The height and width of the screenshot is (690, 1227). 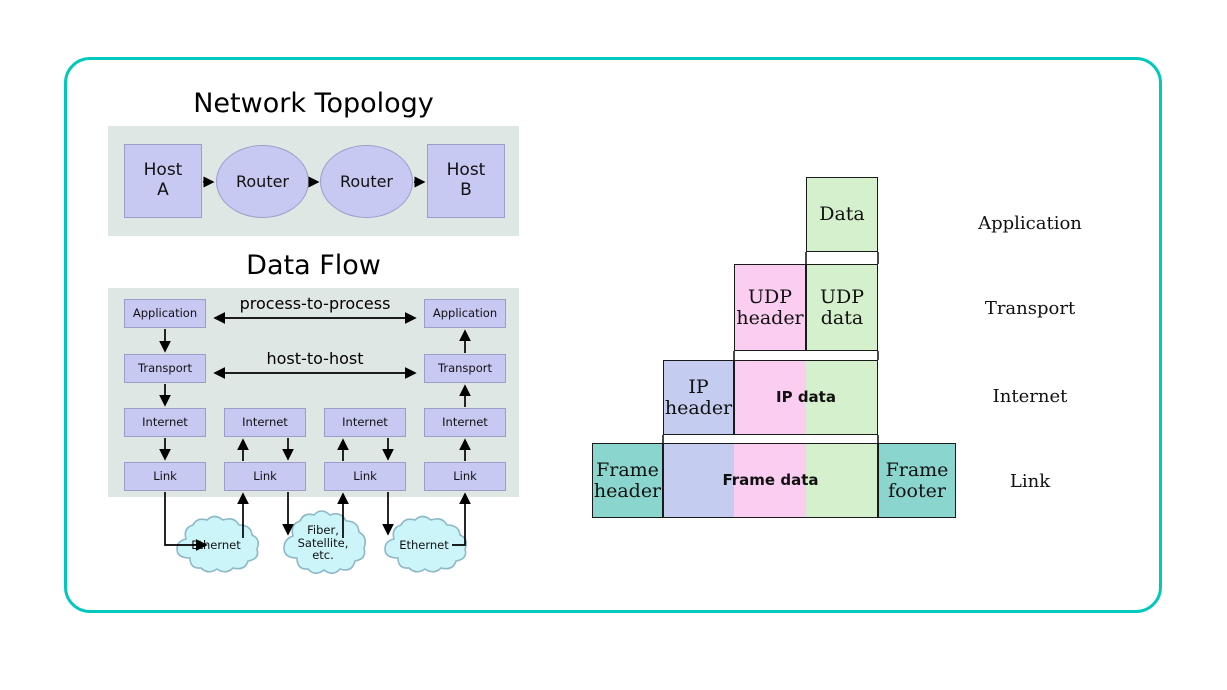 I want to click on dataflow-application-left-label: Application, so click(x=165, y=312).